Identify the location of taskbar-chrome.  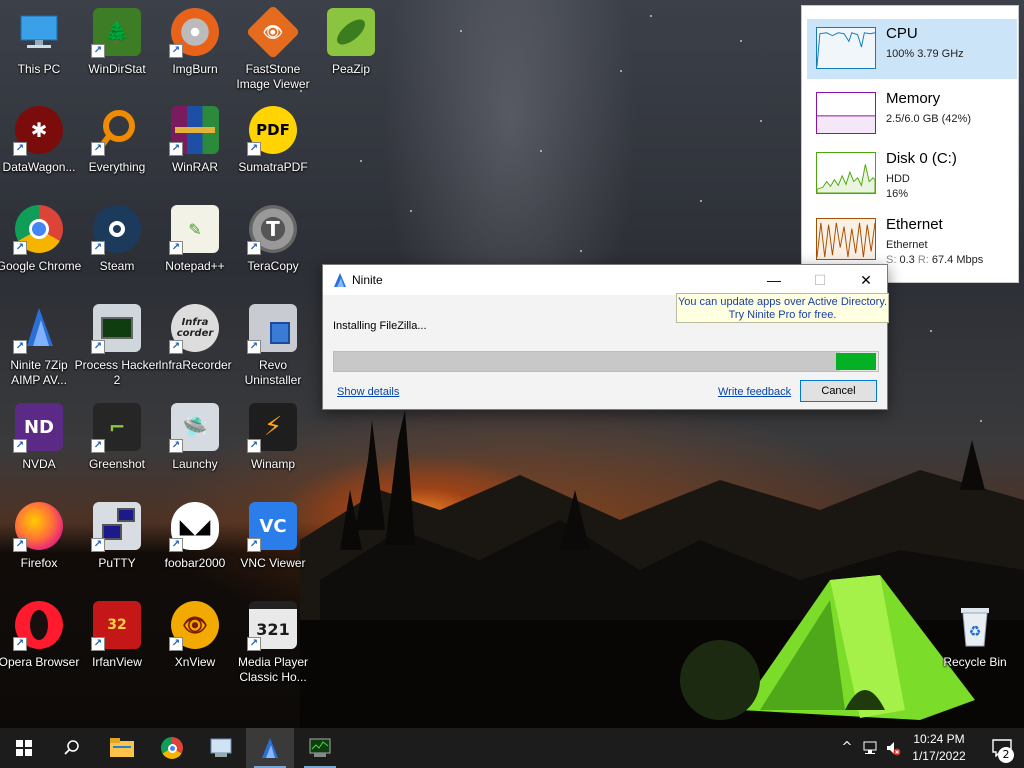
(172, 748).